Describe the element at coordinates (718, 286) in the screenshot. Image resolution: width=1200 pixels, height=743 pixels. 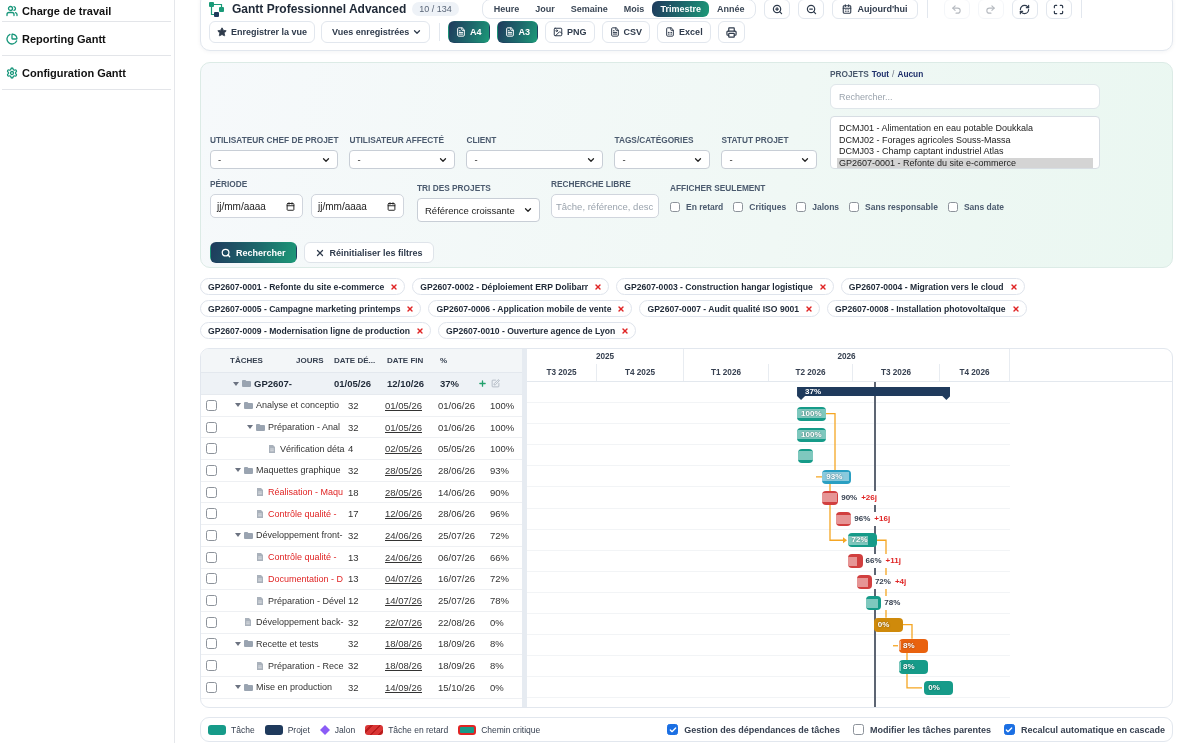
I see `project-tag-label: GP2607-0003 - Construction hangar logistique` at that location.